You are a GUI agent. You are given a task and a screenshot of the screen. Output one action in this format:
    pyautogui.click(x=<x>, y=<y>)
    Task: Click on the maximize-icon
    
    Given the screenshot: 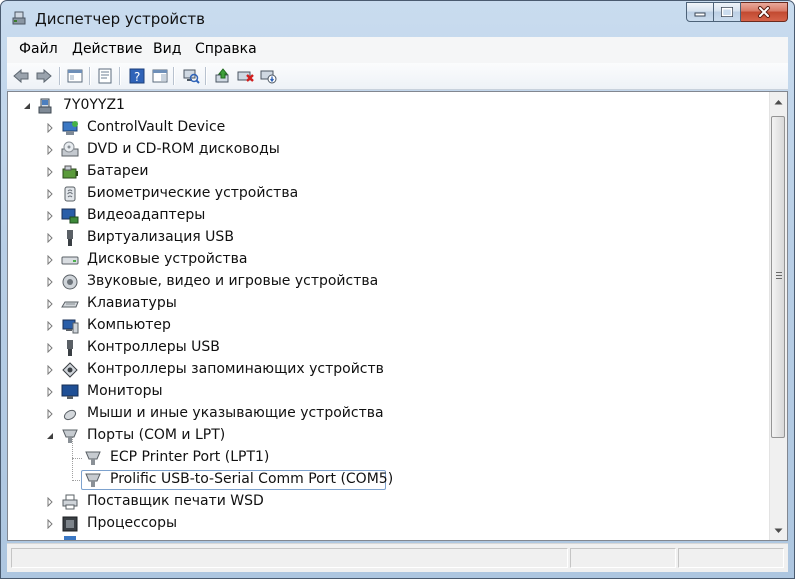 What is the action you would take?
    pyautogui.click(x=727, y=12)
    